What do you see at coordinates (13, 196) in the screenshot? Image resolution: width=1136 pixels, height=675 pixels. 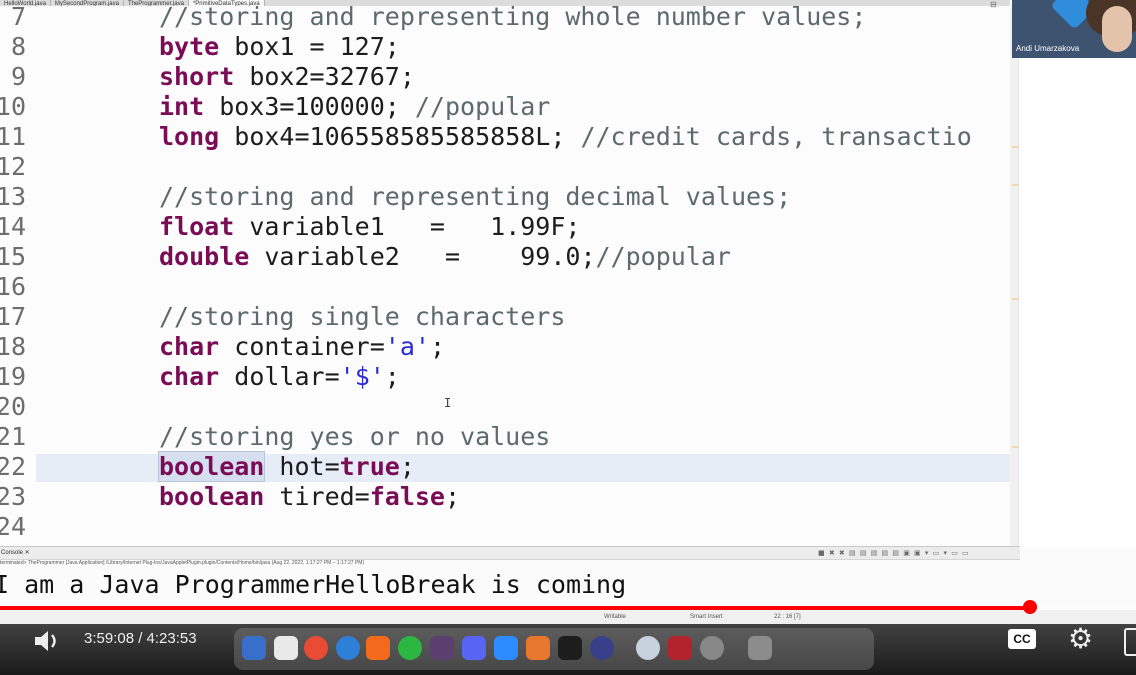 I see `line-number: 13` at bounding box center [13, 196].